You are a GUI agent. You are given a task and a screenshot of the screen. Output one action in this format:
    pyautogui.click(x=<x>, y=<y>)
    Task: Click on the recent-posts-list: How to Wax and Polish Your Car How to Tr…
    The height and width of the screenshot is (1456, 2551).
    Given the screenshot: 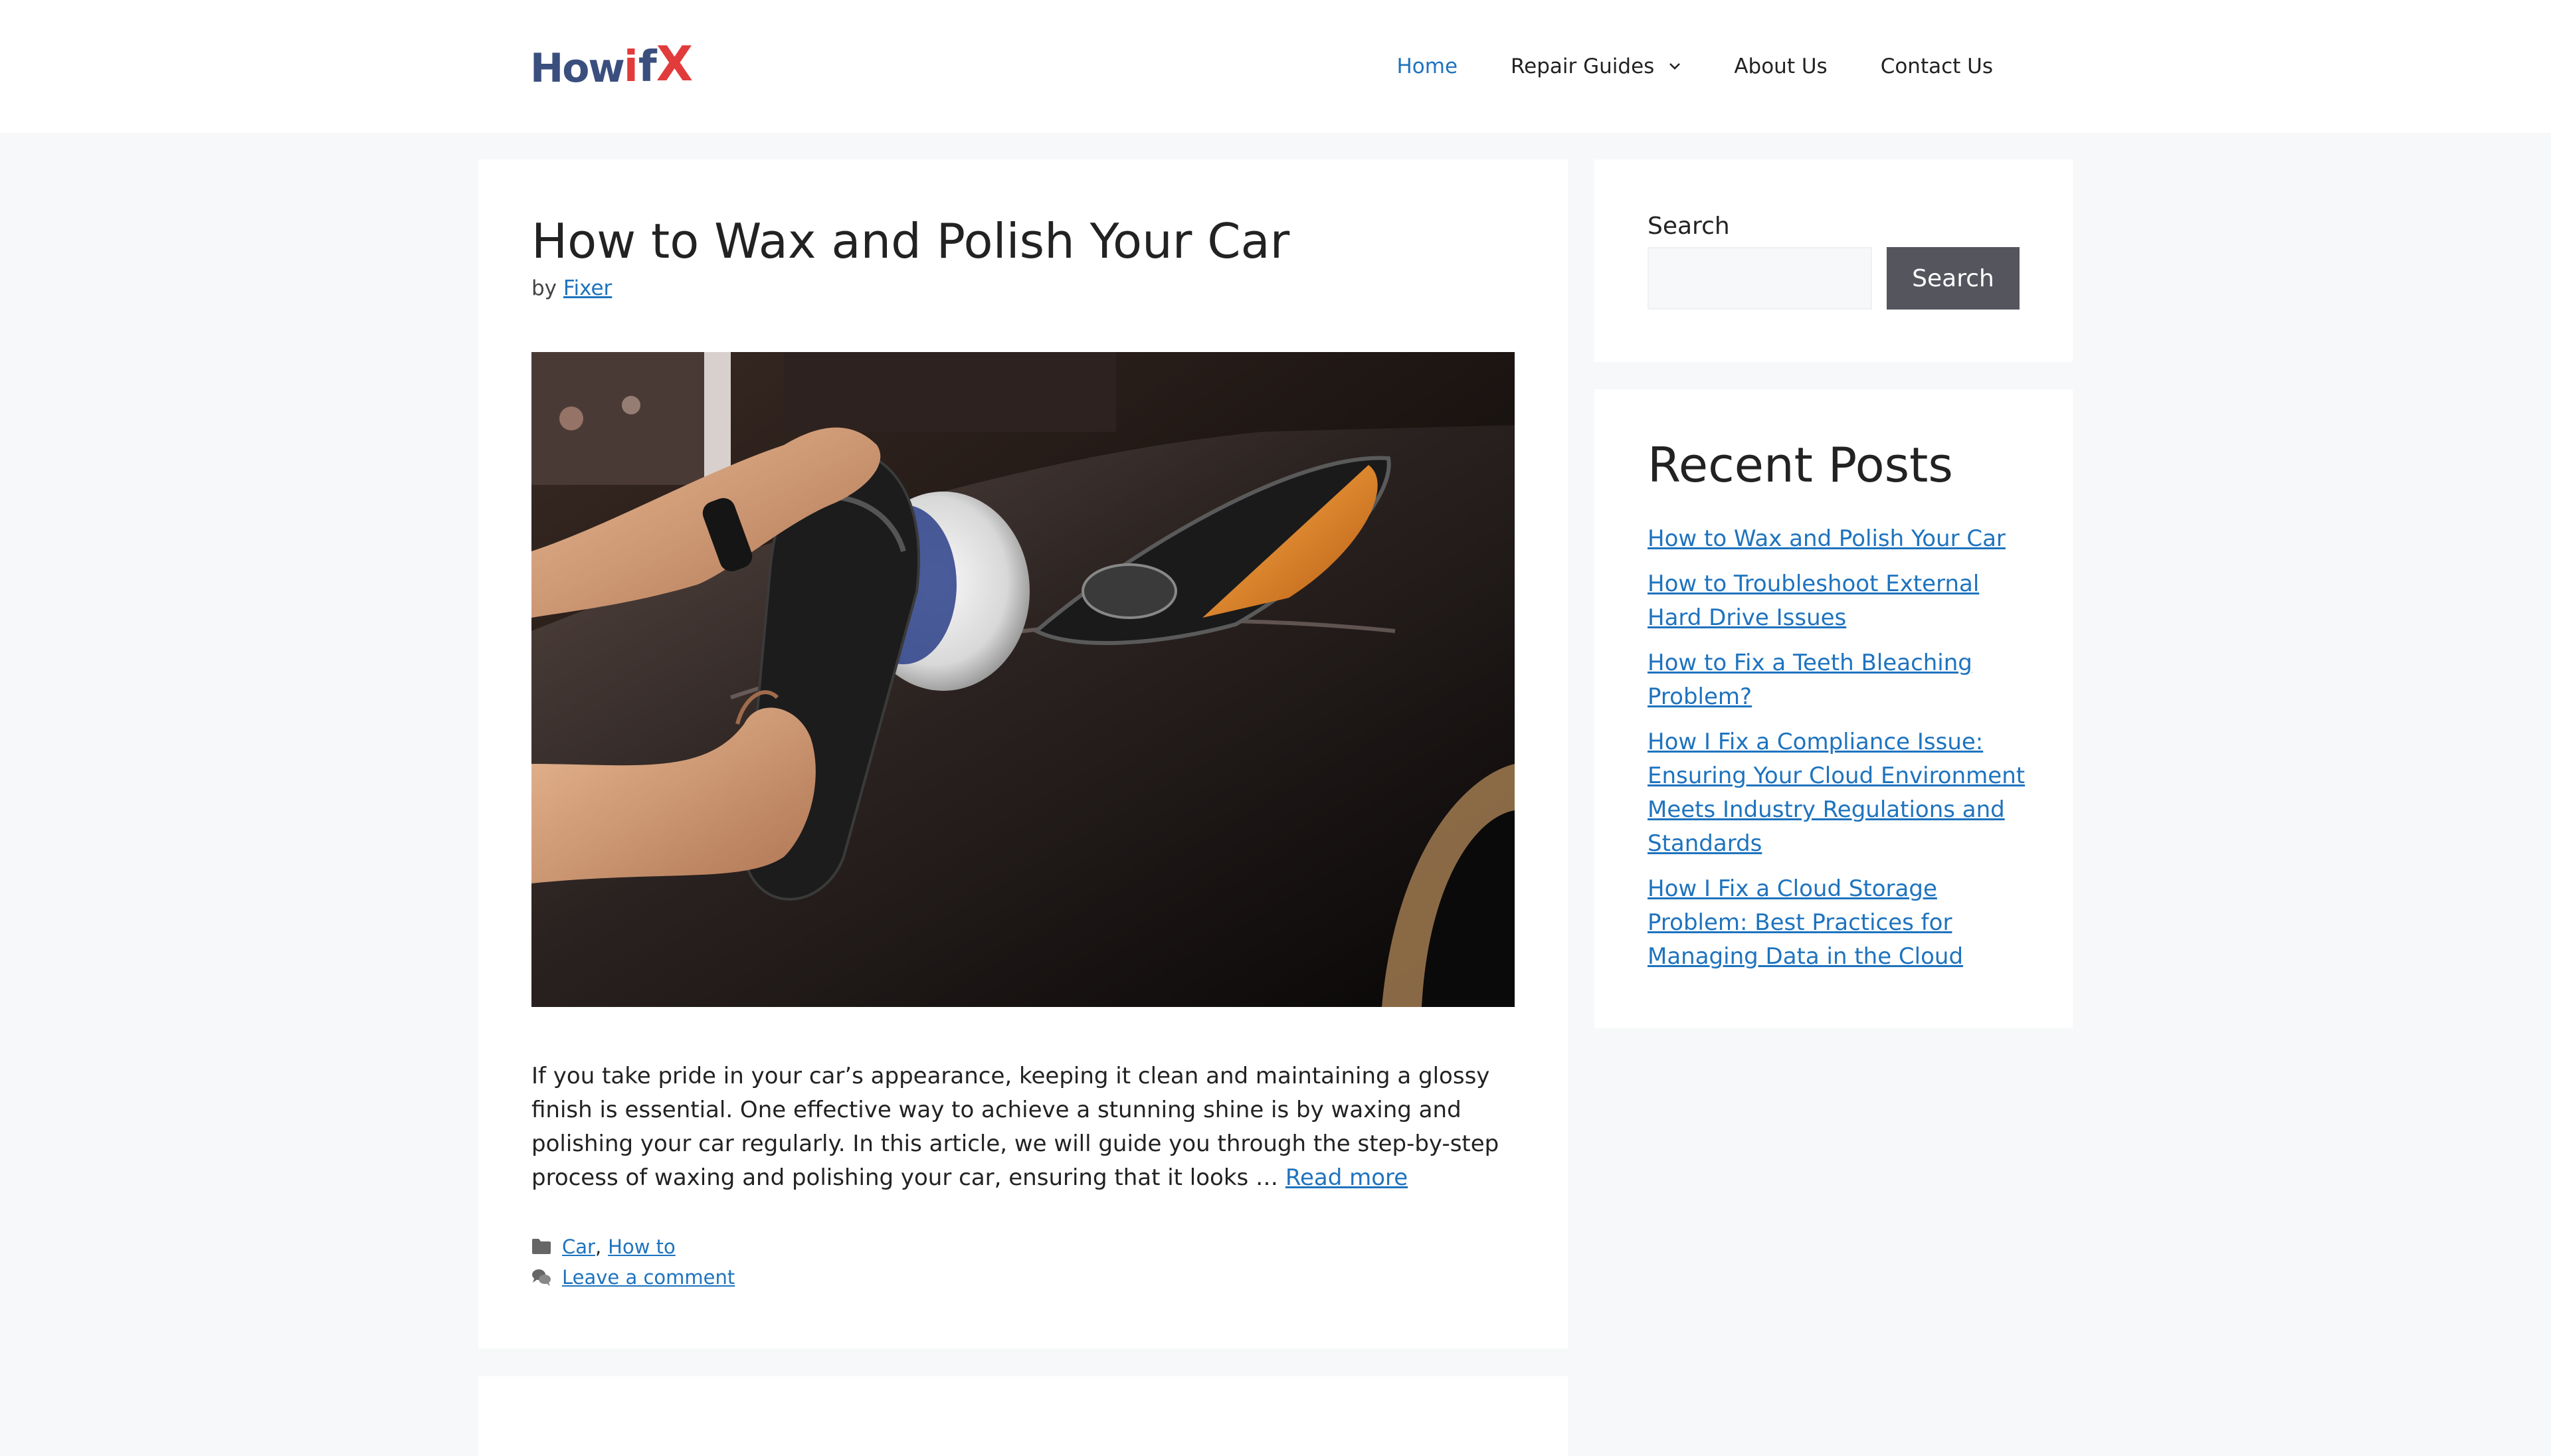 What is the action you would take?
    pyautogui.click(x=1840, y=753)
    